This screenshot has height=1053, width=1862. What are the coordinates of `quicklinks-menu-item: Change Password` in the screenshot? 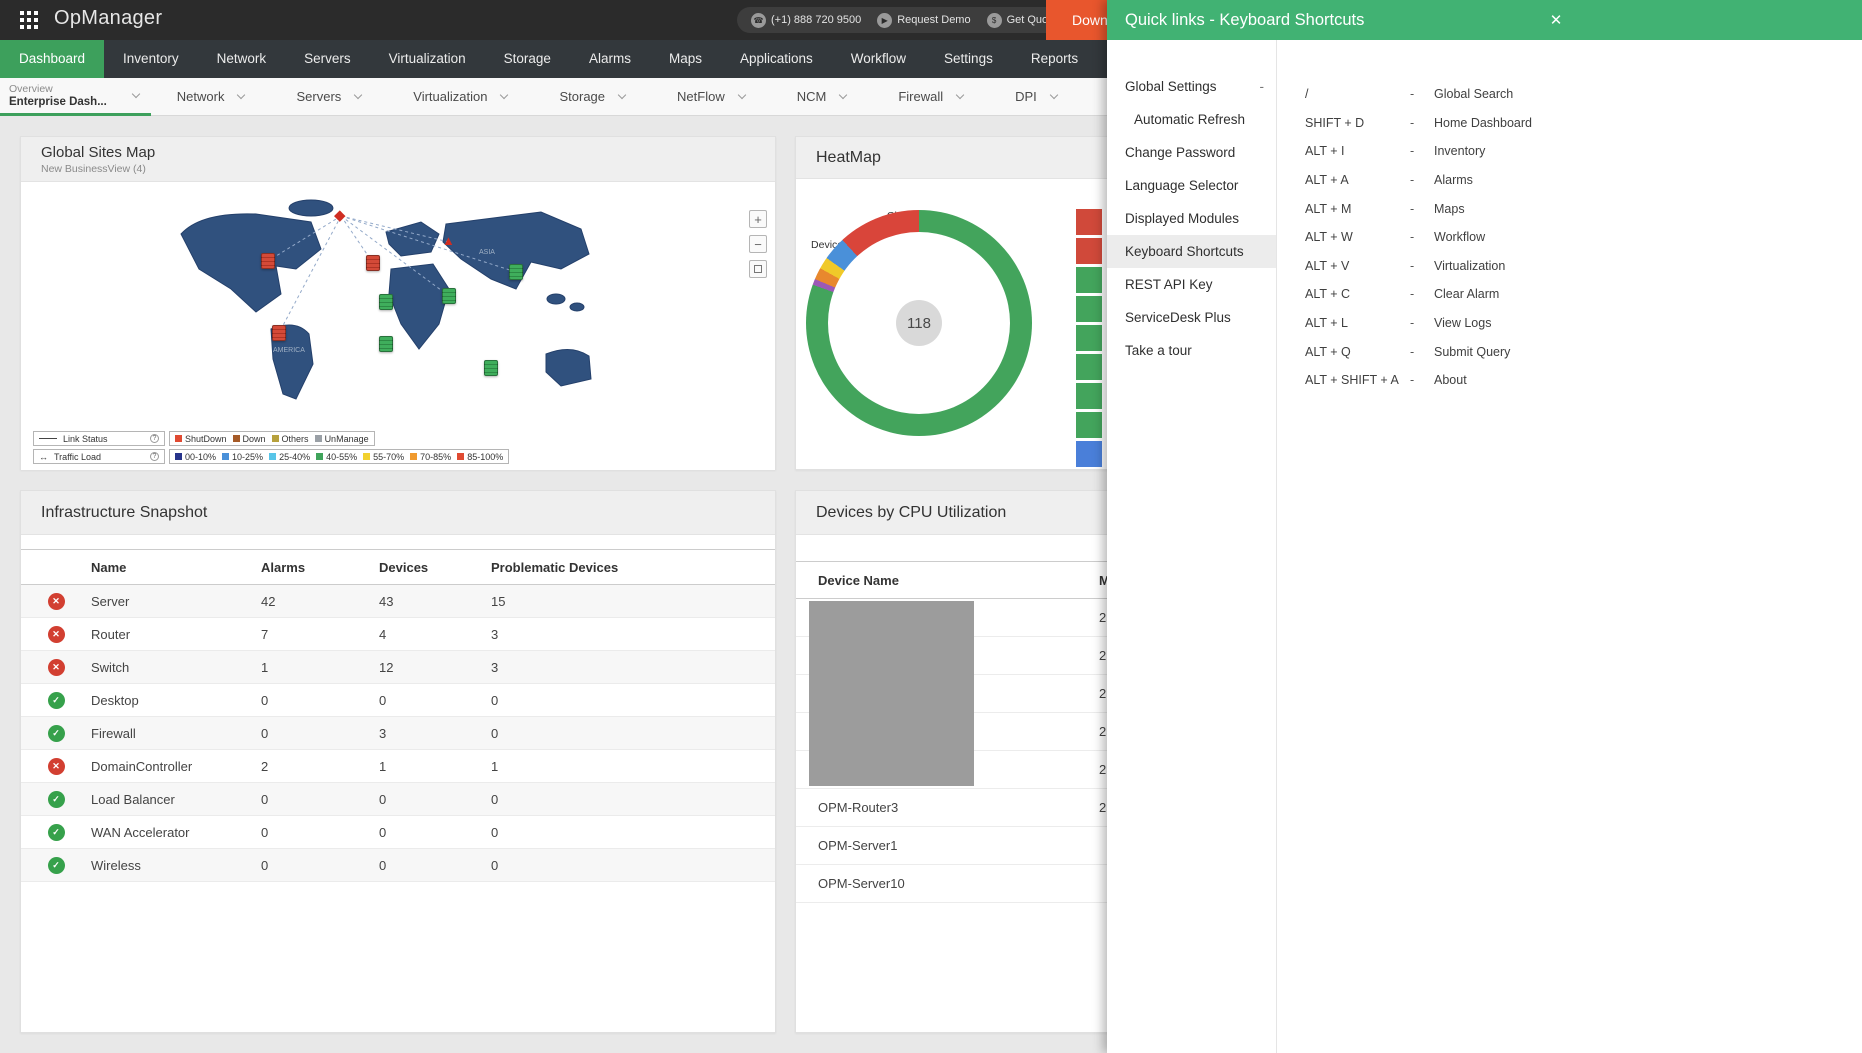 It's located at (1191, 152).